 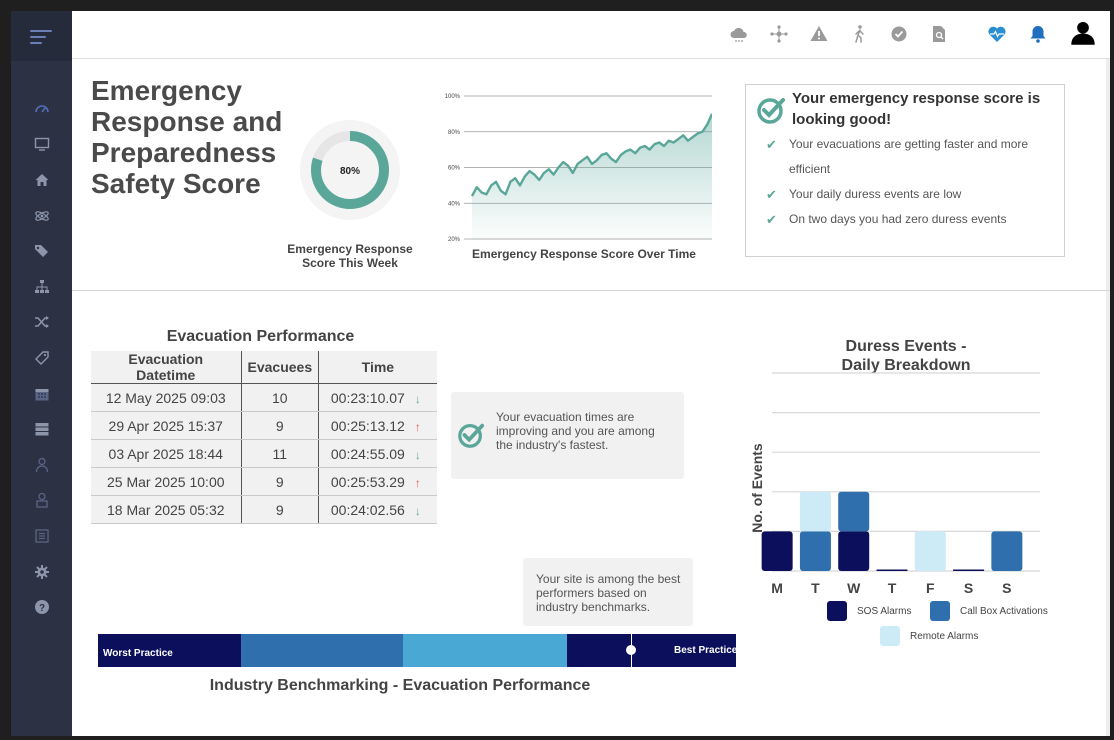 What do you see at coordinates (41, 216) in the screenshot?
I see `atom-icon` at bounding box center [41, 216].